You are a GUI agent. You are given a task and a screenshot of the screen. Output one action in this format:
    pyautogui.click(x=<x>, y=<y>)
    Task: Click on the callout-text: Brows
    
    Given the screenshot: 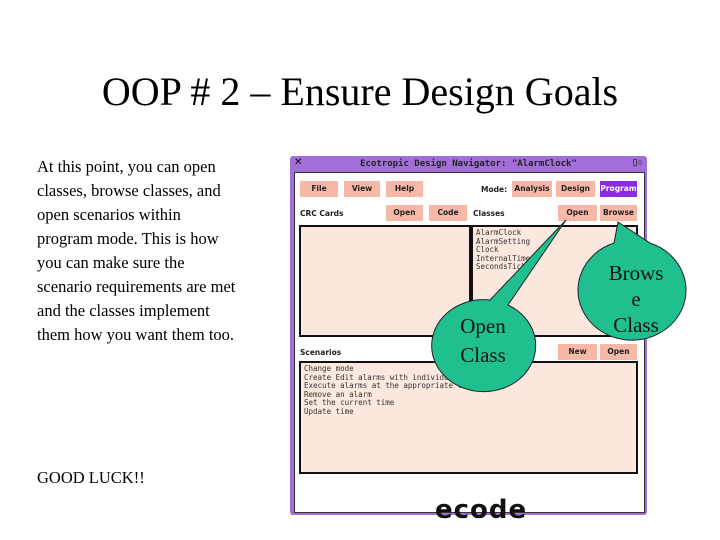 What is the action you would take?
    pyautogui.click(x=636, y=273)
    